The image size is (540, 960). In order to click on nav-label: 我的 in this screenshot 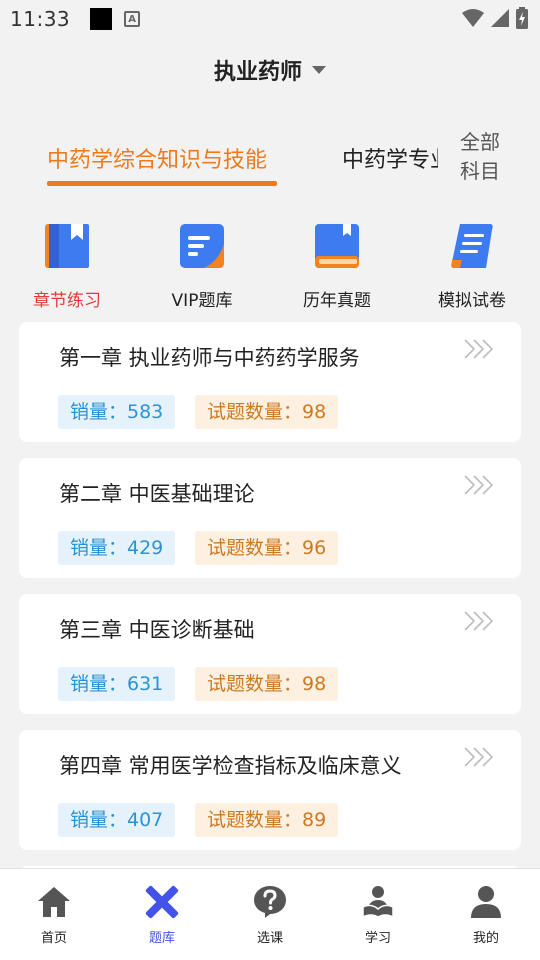, I will do `click(485, 938)`.